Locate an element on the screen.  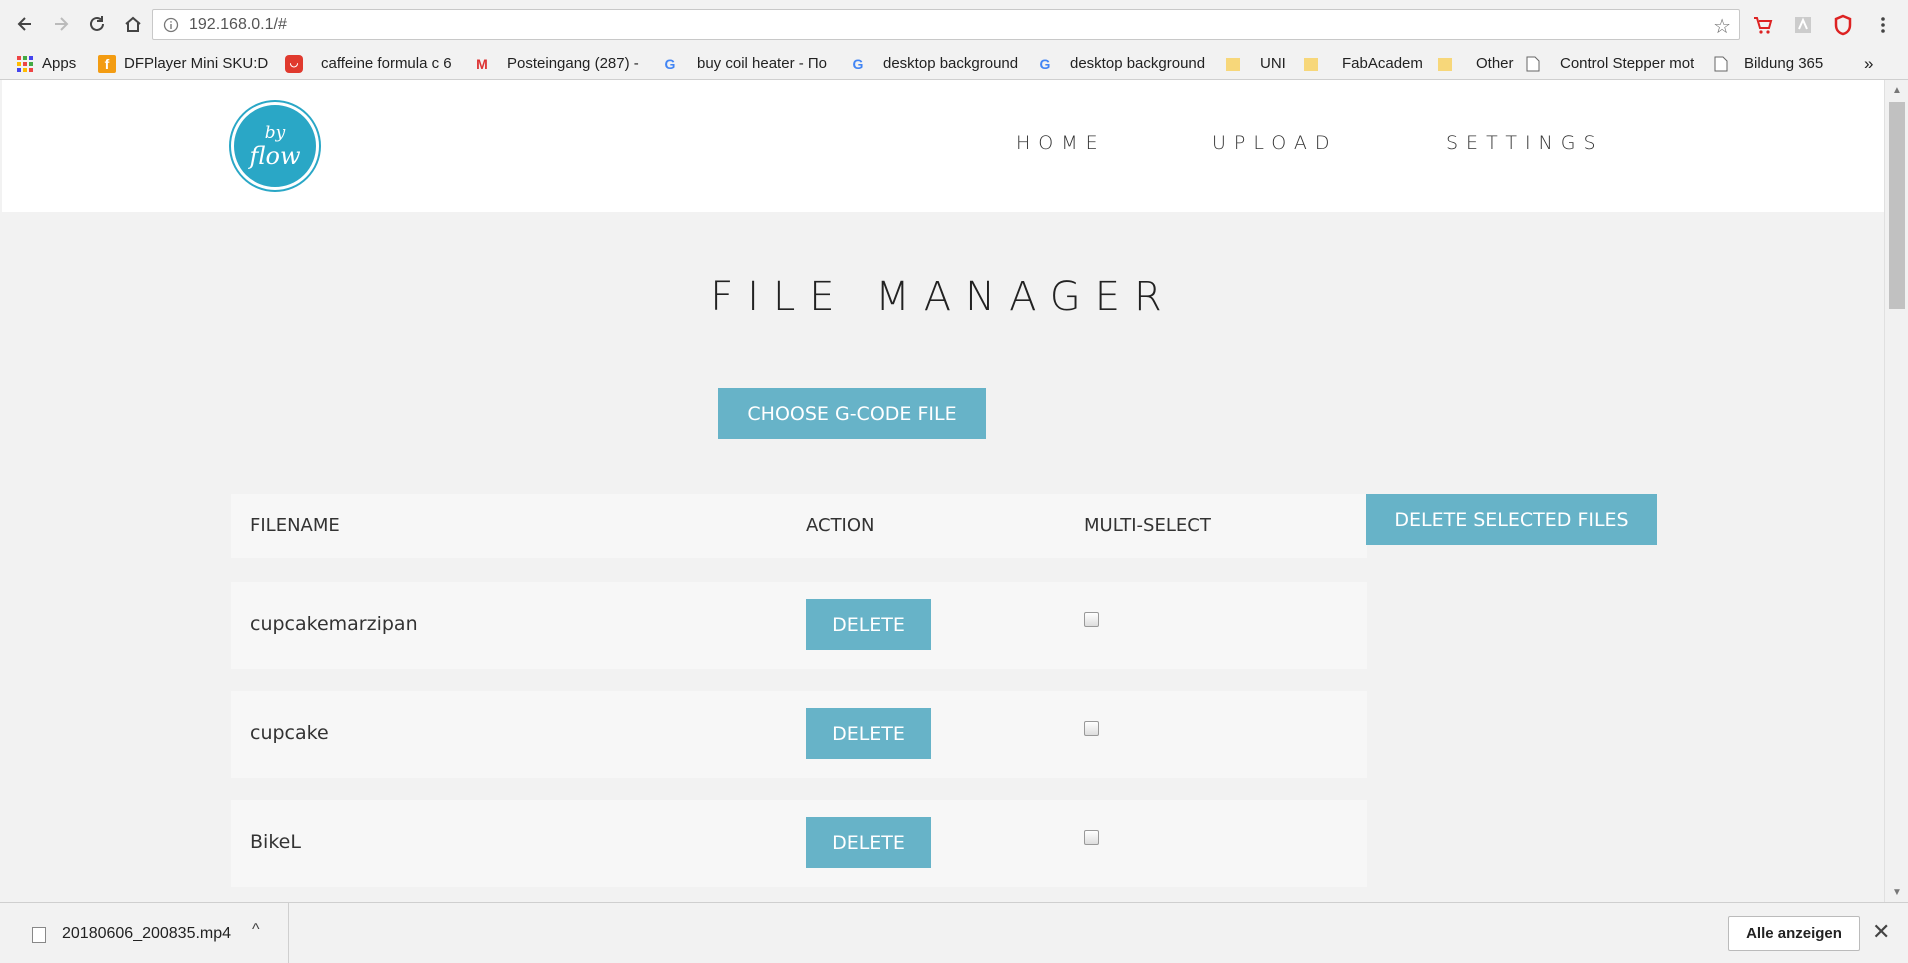
column-action: ACTION is located at coordinates (840, 525).